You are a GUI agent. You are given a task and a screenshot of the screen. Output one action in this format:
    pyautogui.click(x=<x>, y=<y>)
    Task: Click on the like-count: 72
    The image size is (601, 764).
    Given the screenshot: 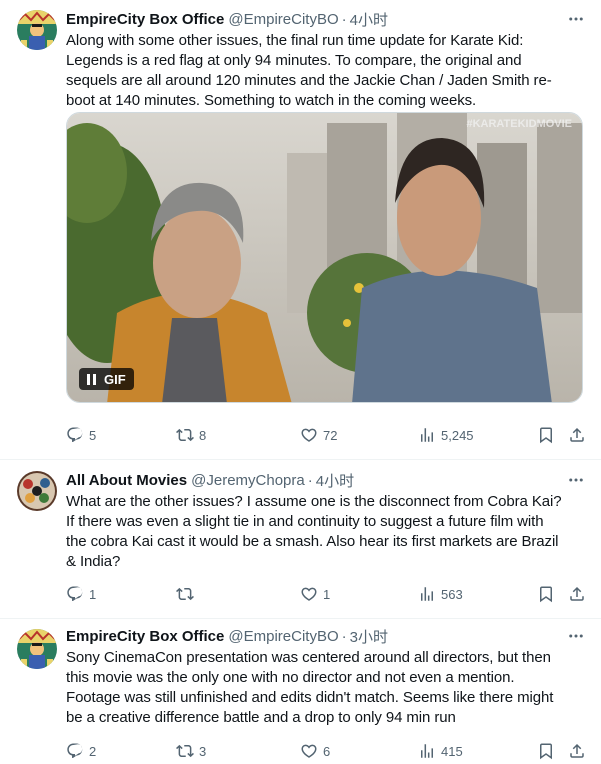 What is the action you would take?
    pyautogui.click(x=330, y=435)
    